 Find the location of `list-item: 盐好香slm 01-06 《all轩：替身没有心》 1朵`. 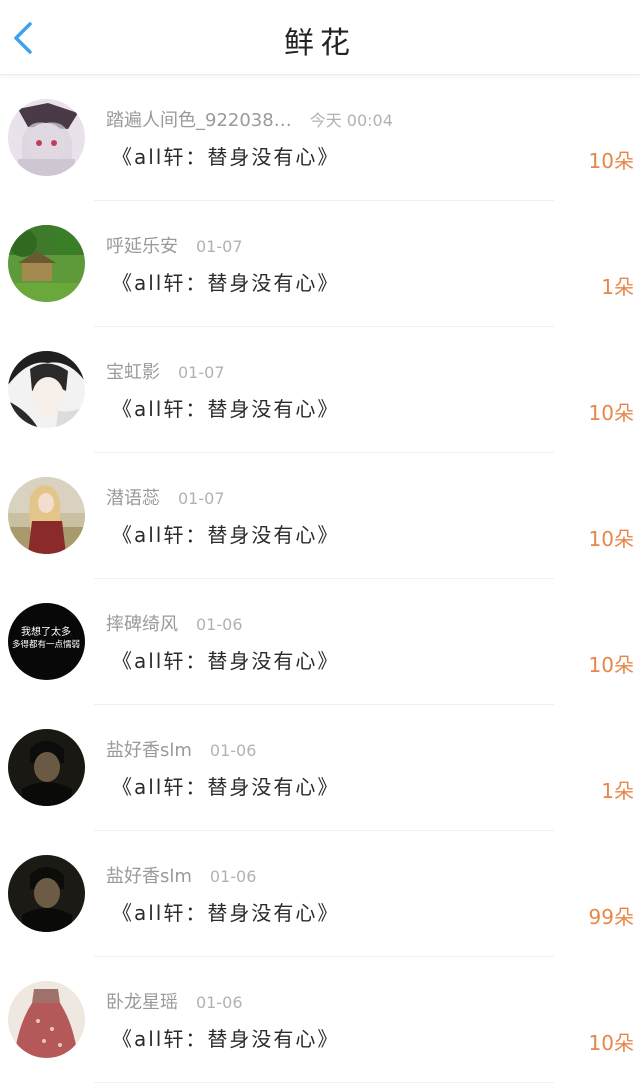

list-item: 盐好香slm 01-06 《all轩：替身没有心》 1朵 is located at coordinates (320, 768).